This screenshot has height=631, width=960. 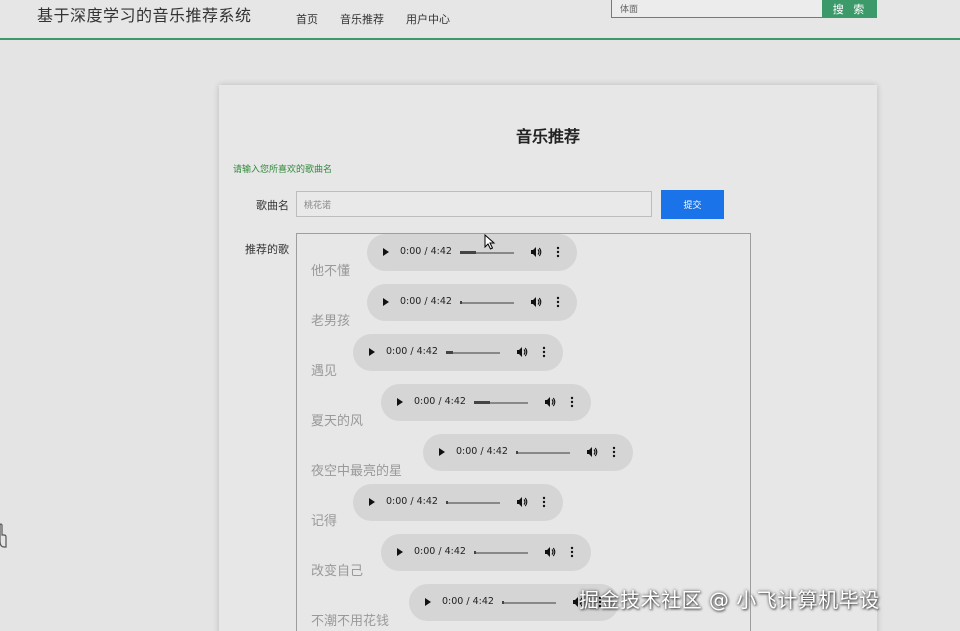 I want to click on input-hint: 请输入您所喜欢的歌曲名, so click(x=283, y=170).